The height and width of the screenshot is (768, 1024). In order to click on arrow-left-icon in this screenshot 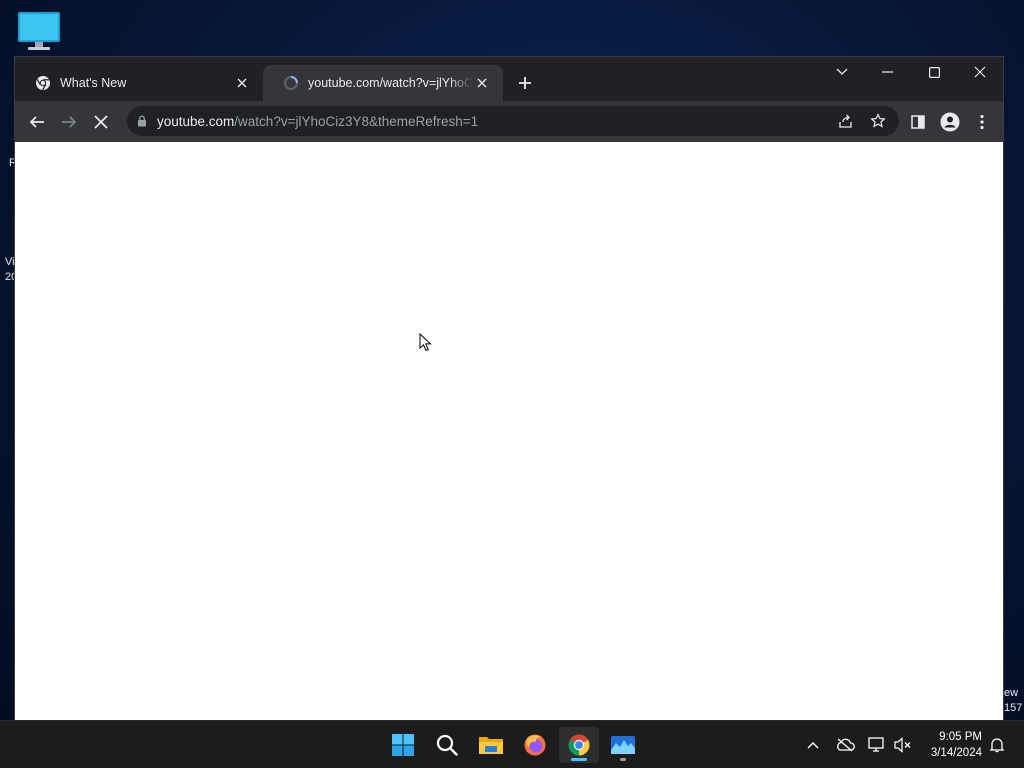, I will do `click(36, 122)`.